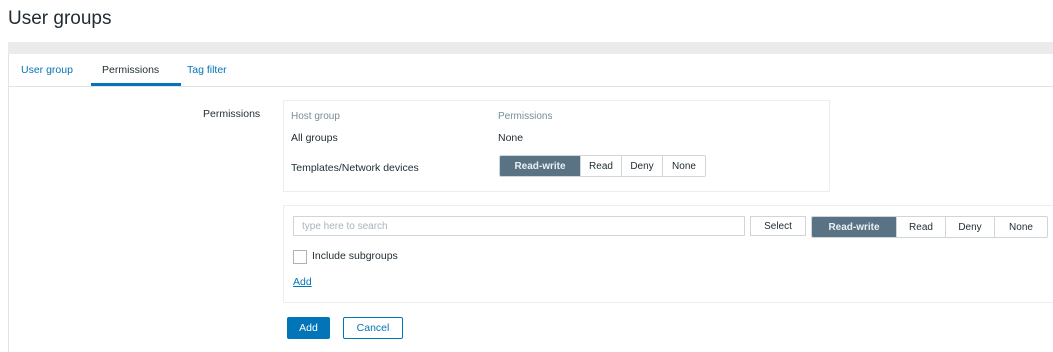 Image resolution: width=1053 pixels, height=352 pixels. I want to click on tab-user-group: User group, so click(47, 70).